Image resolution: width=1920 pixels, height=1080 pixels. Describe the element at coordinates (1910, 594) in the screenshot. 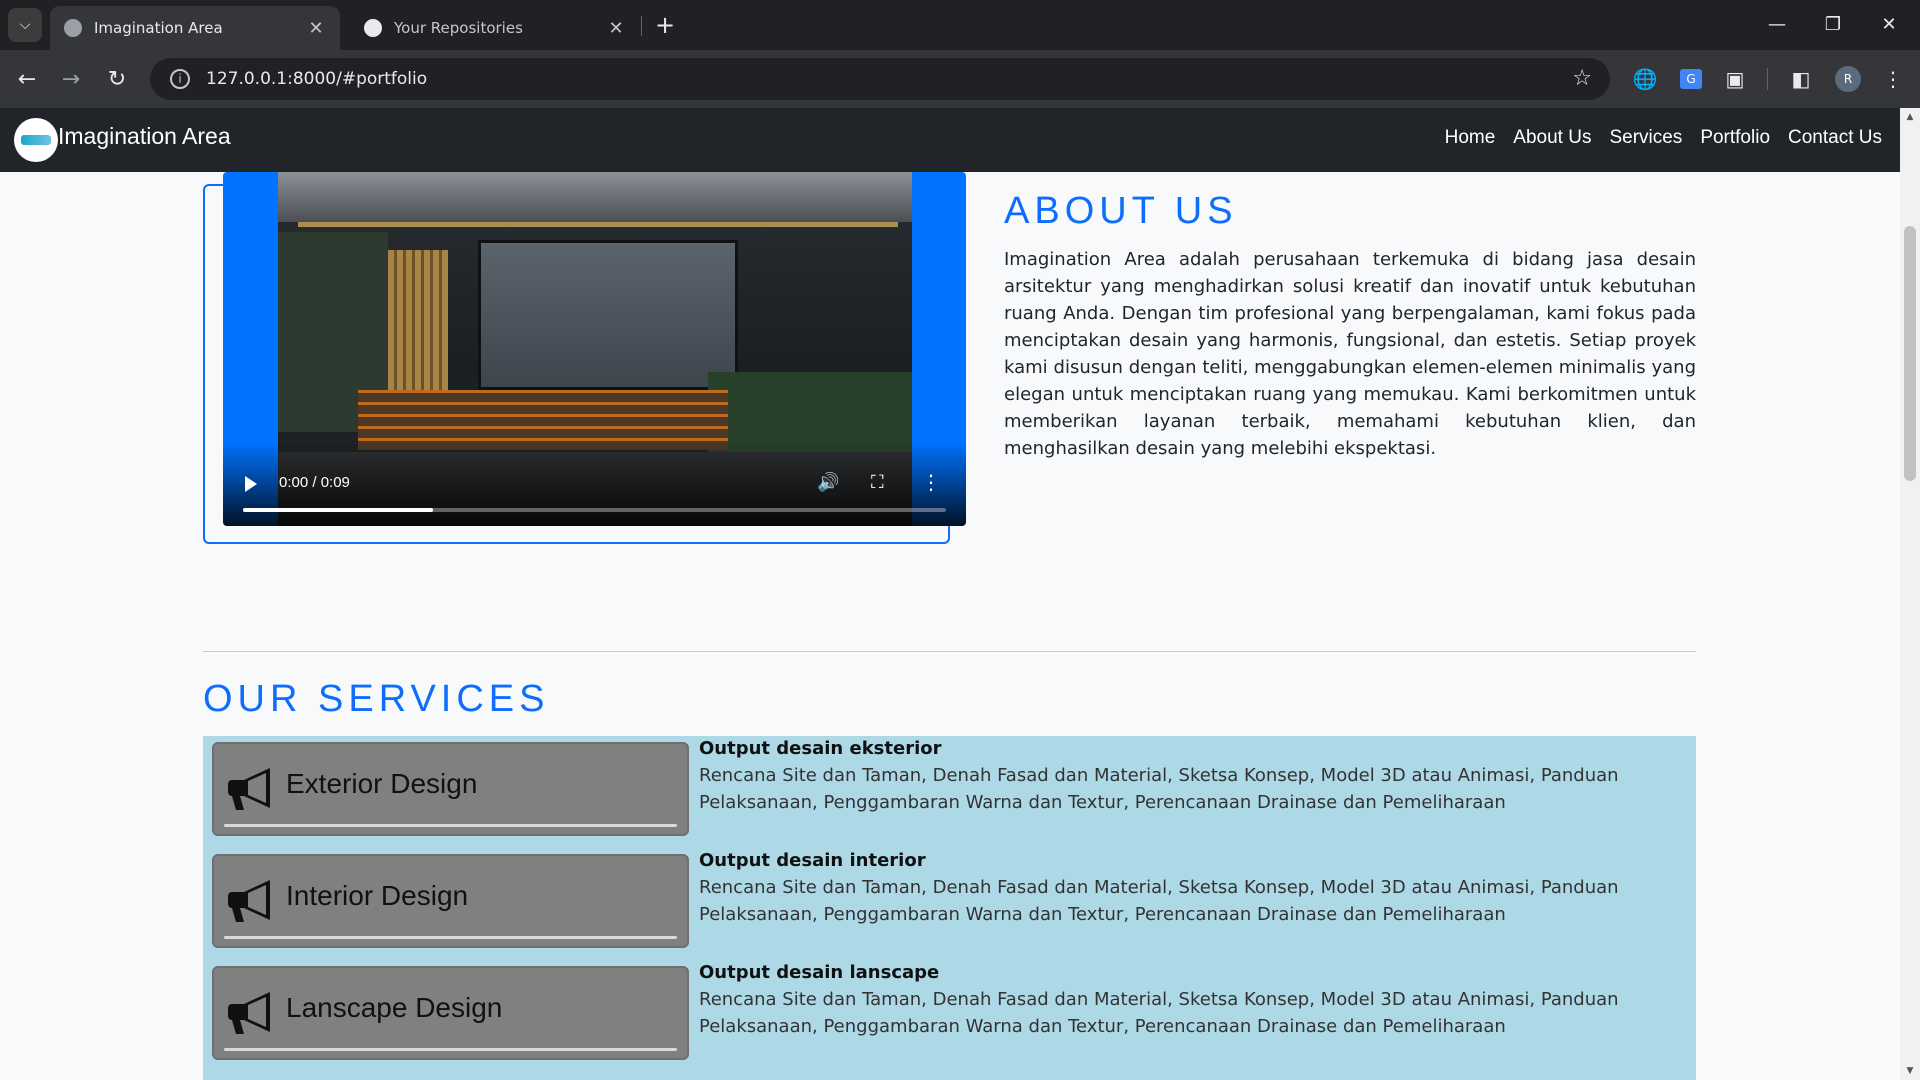

I see `page-scrollbar: ▲ ▼` at that location.